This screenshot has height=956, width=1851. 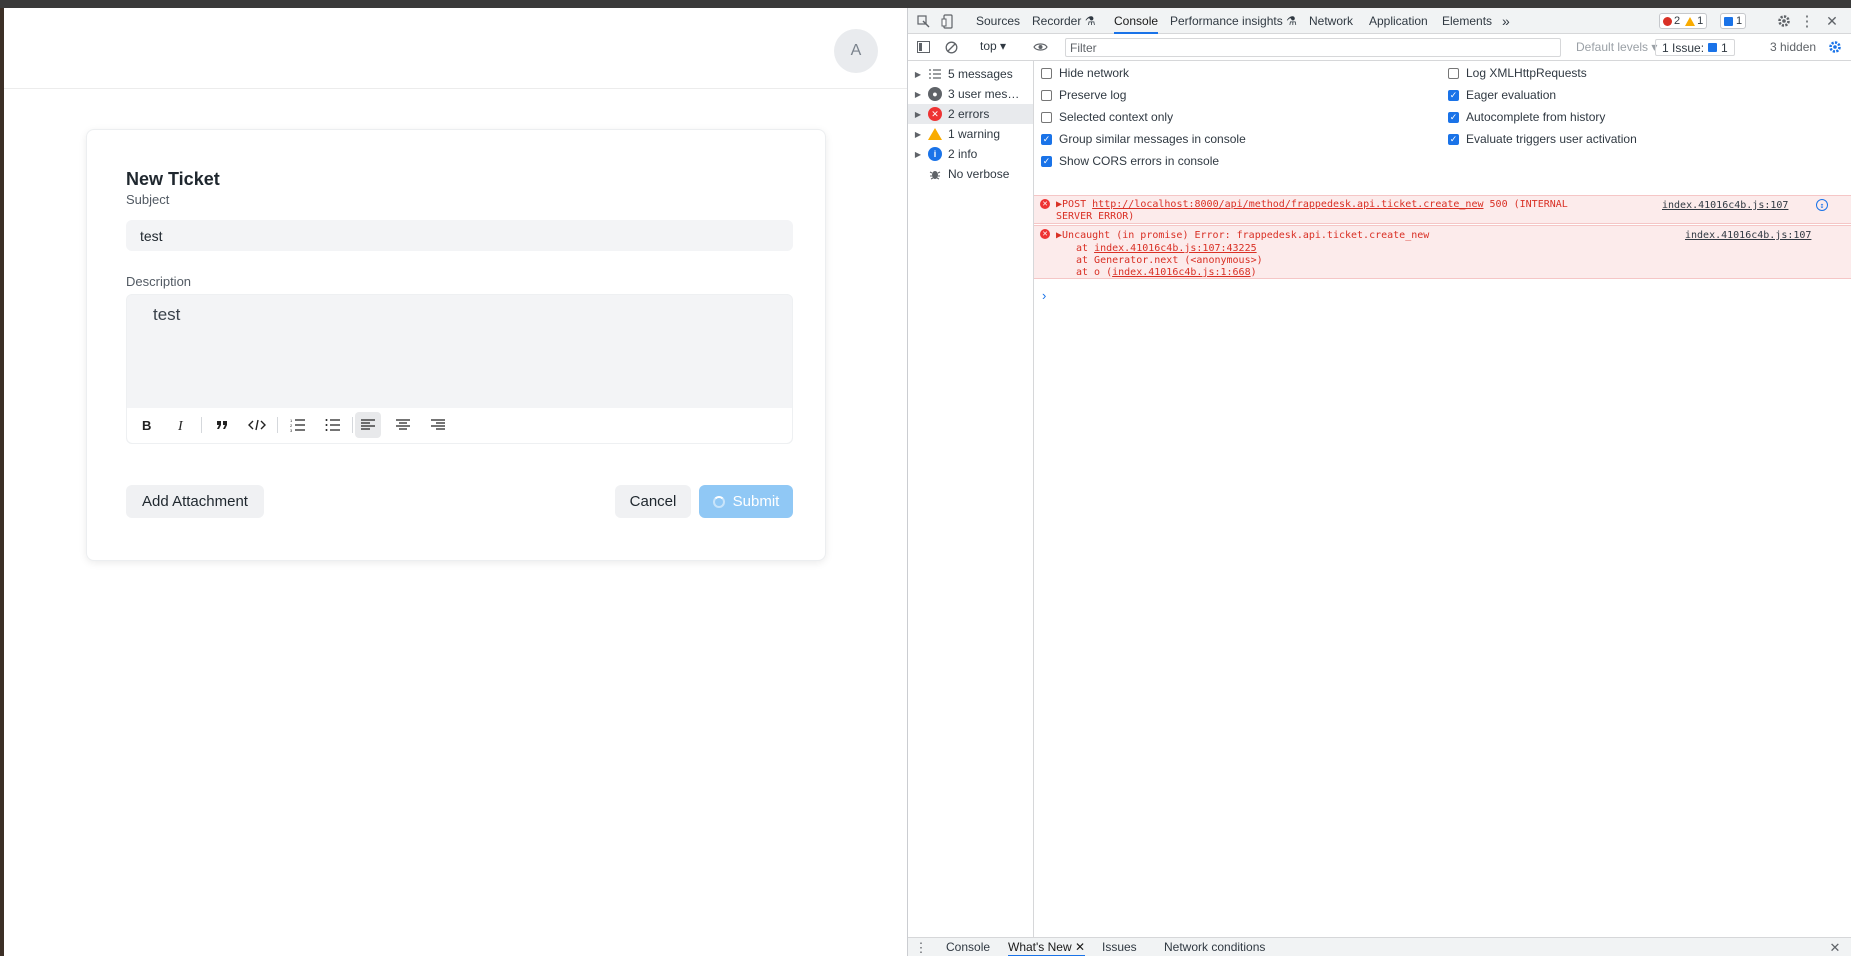 What do you see at coordinates (1040, 47) in the screenshot?
I see `live-expression-eye-icon` at bounding box center [1040, 47].